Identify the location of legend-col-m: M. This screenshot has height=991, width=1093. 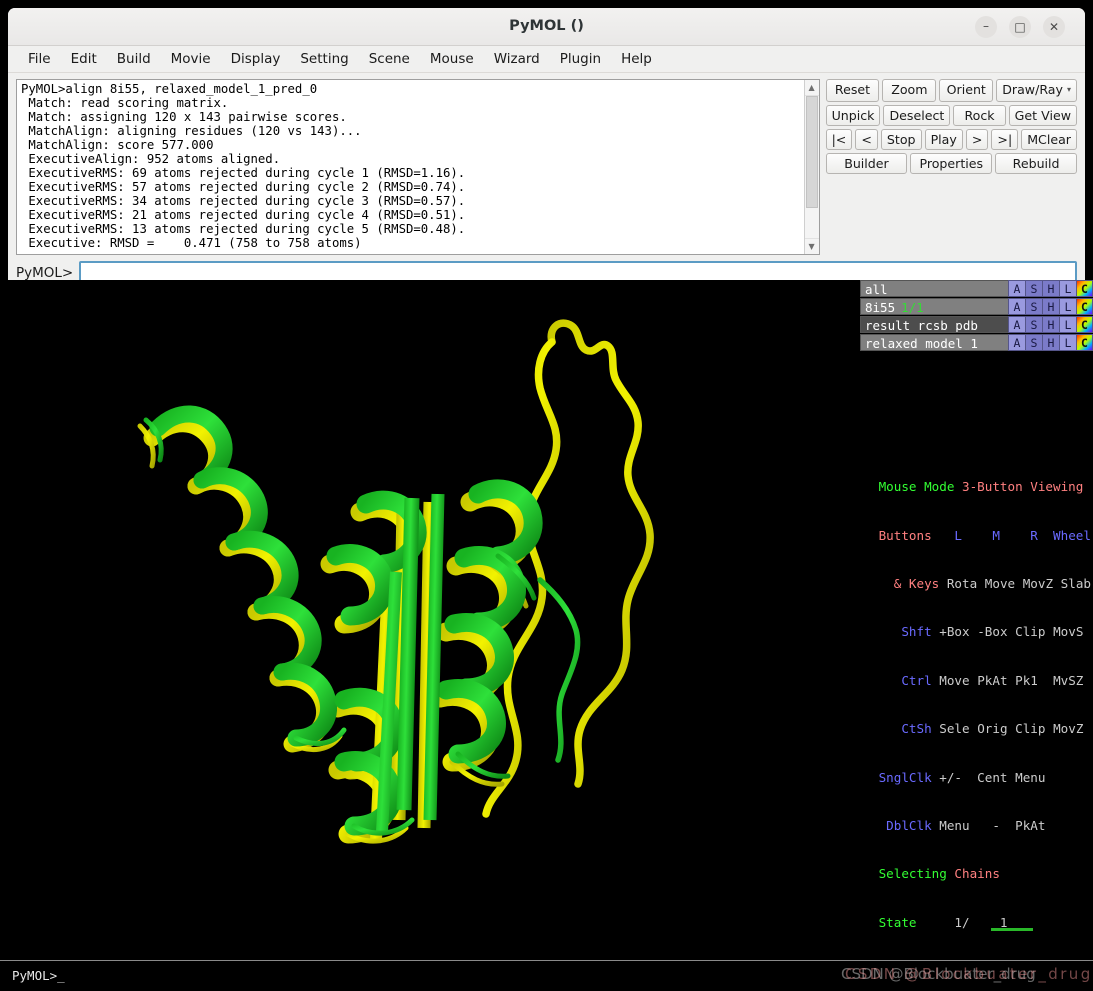
(996, 535).